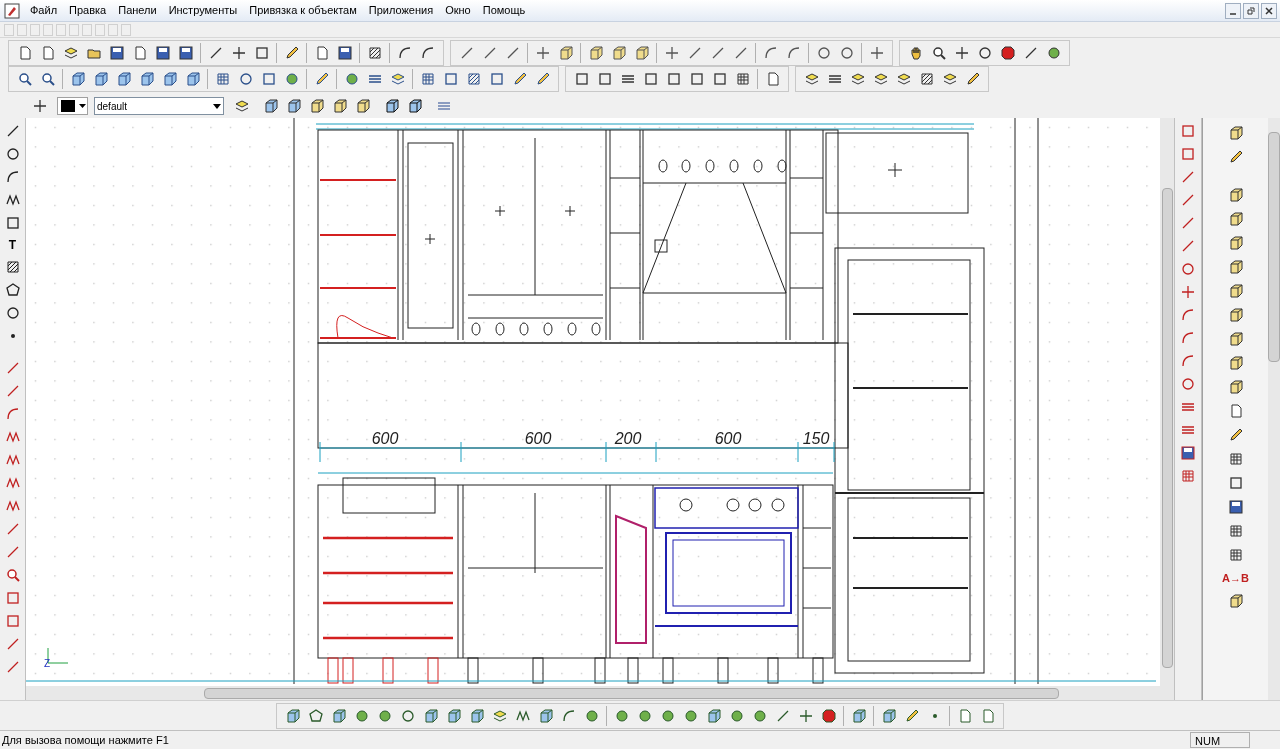  What do you see at coordinates (12, 245) in the screenshot?
I see `text-tool: T` at bounding box center [12, 245].